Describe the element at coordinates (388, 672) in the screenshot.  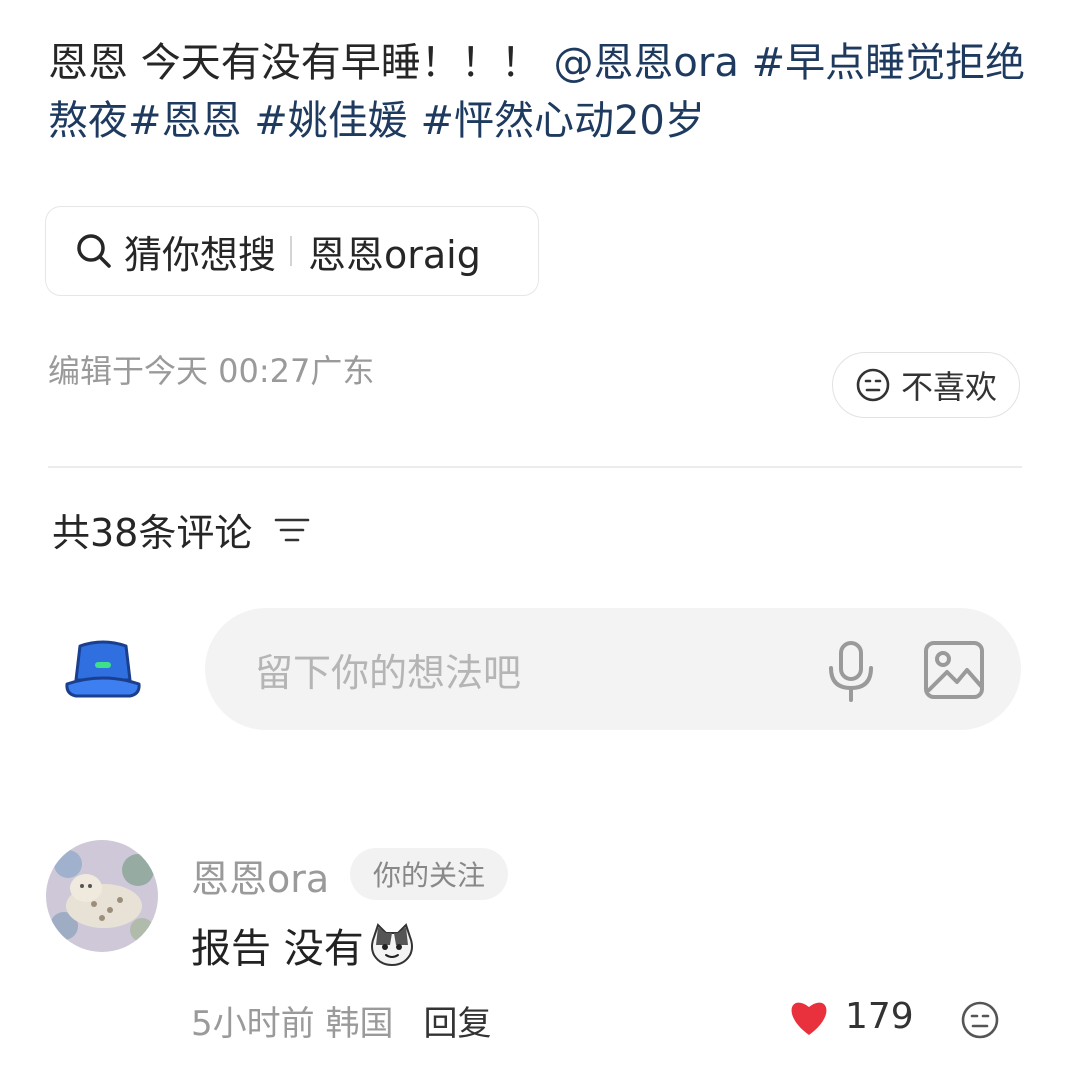
I see `comment-input-placeholder: 留下你的想法吧` at that location.